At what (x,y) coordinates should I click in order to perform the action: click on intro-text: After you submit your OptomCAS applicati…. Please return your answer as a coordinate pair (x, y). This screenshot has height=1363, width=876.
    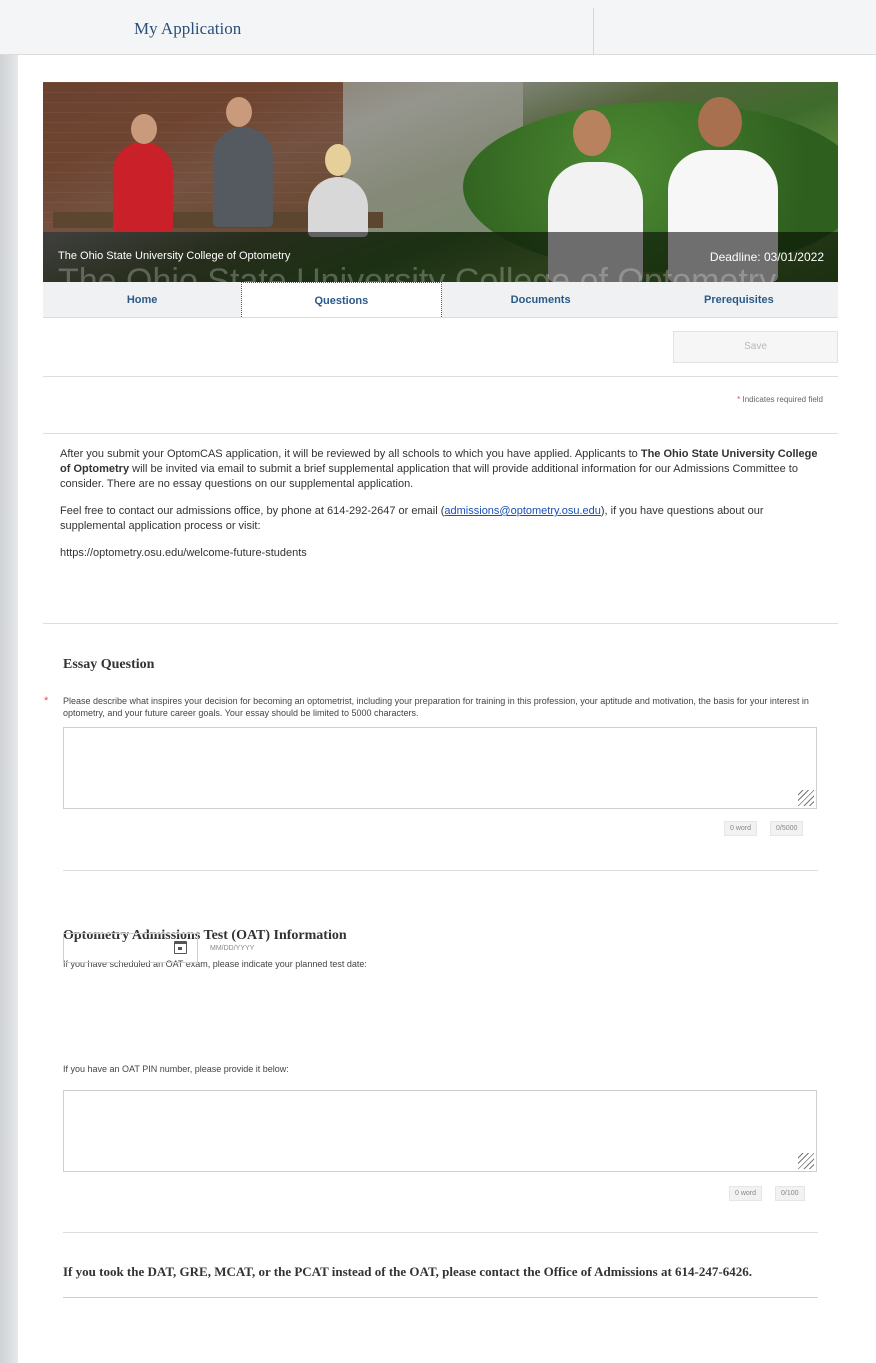
    Looking at the image, I should click on (445, 510).